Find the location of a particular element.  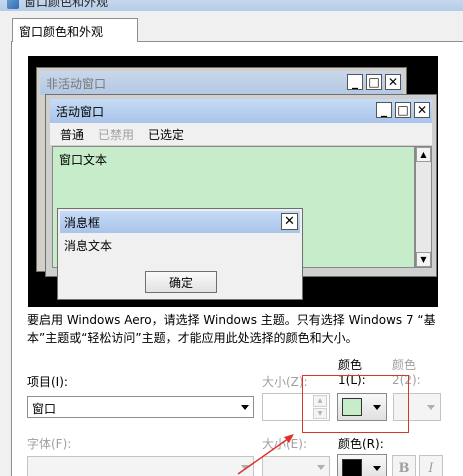

message-text: 消息文本 is located at coordinates (88, 246).